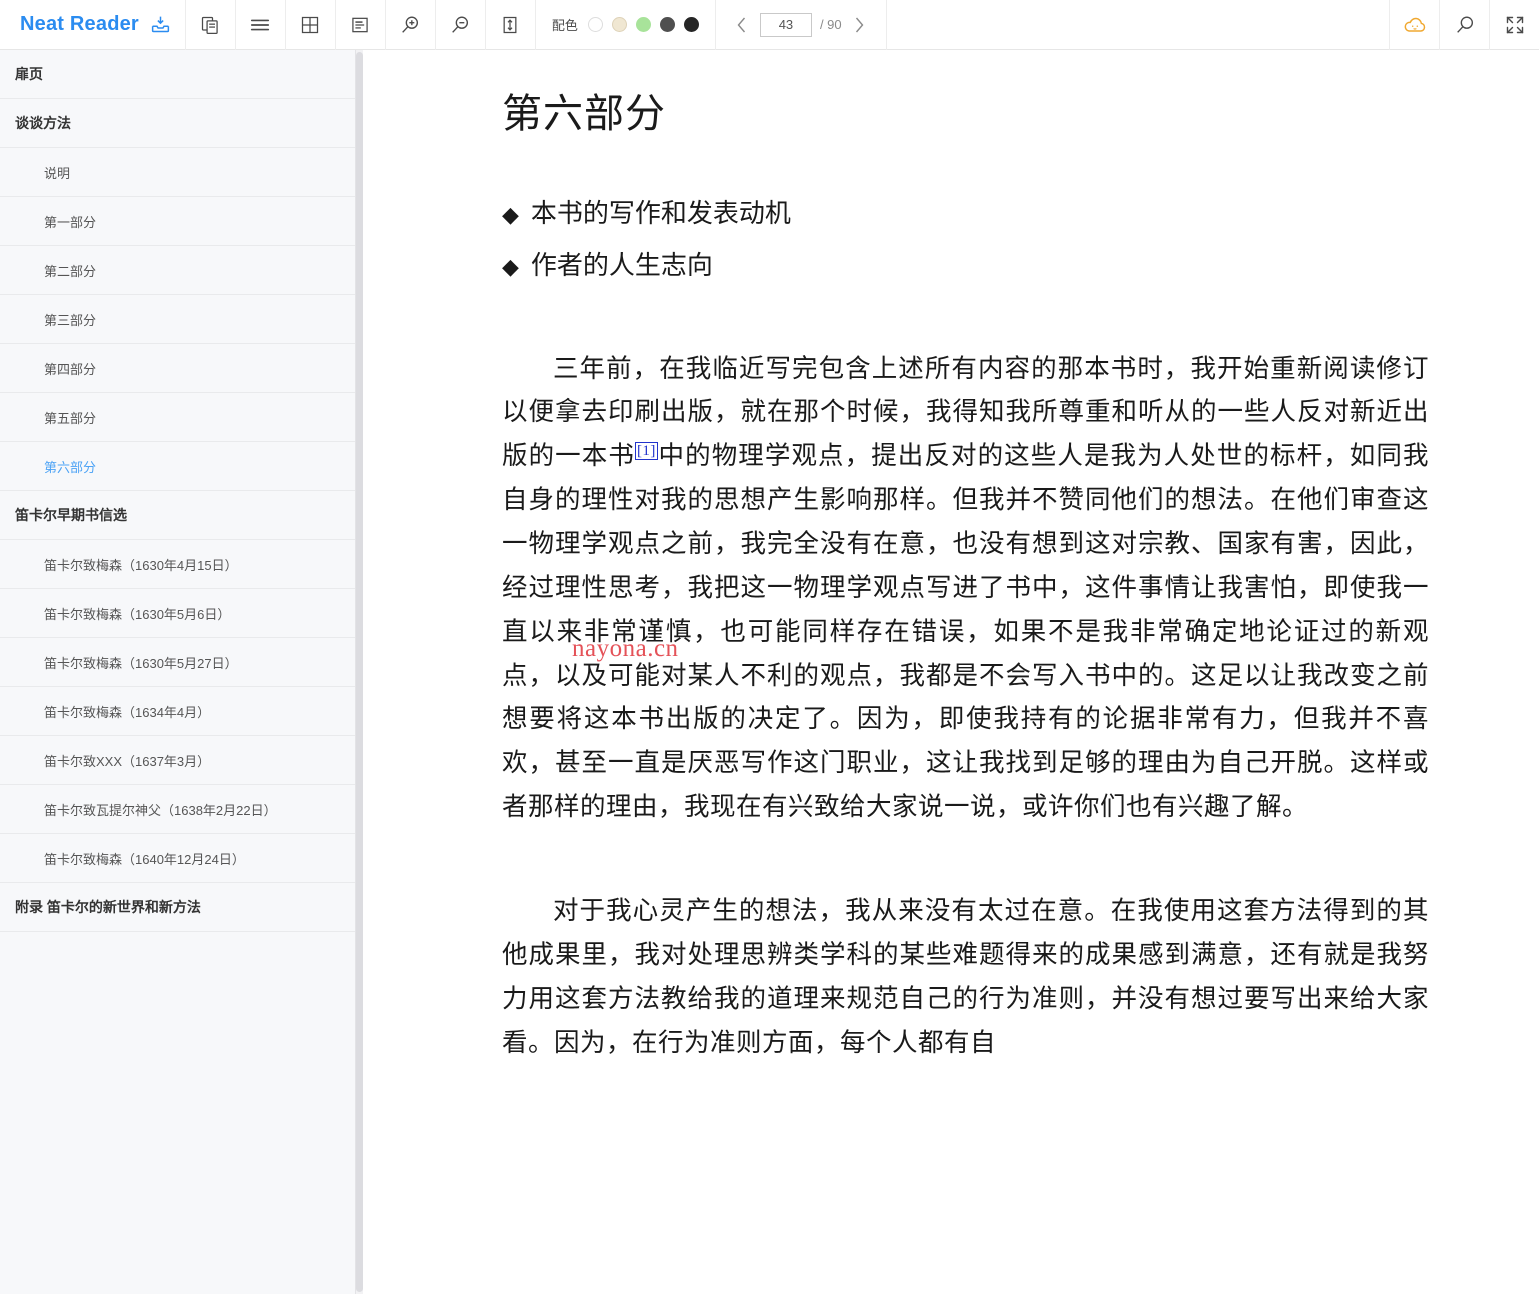 This screenshot has width=1539, height=1294. I want to click on toc-item-11: 笛卡尔致梅森（1630年5月6日）, so click(177, 613).